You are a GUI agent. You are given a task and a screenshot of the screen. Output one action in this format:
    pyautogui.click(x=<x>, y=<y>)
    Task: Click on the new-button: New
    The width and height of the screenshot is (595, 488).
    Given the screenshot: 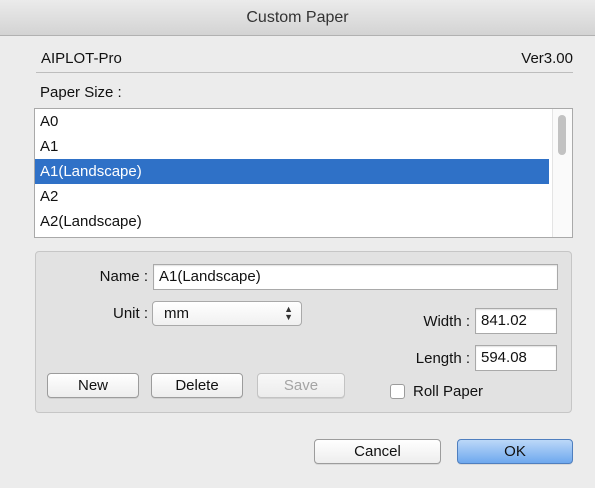 What is the action you would take?
    pyautogui.click(x=93, y=385)
    